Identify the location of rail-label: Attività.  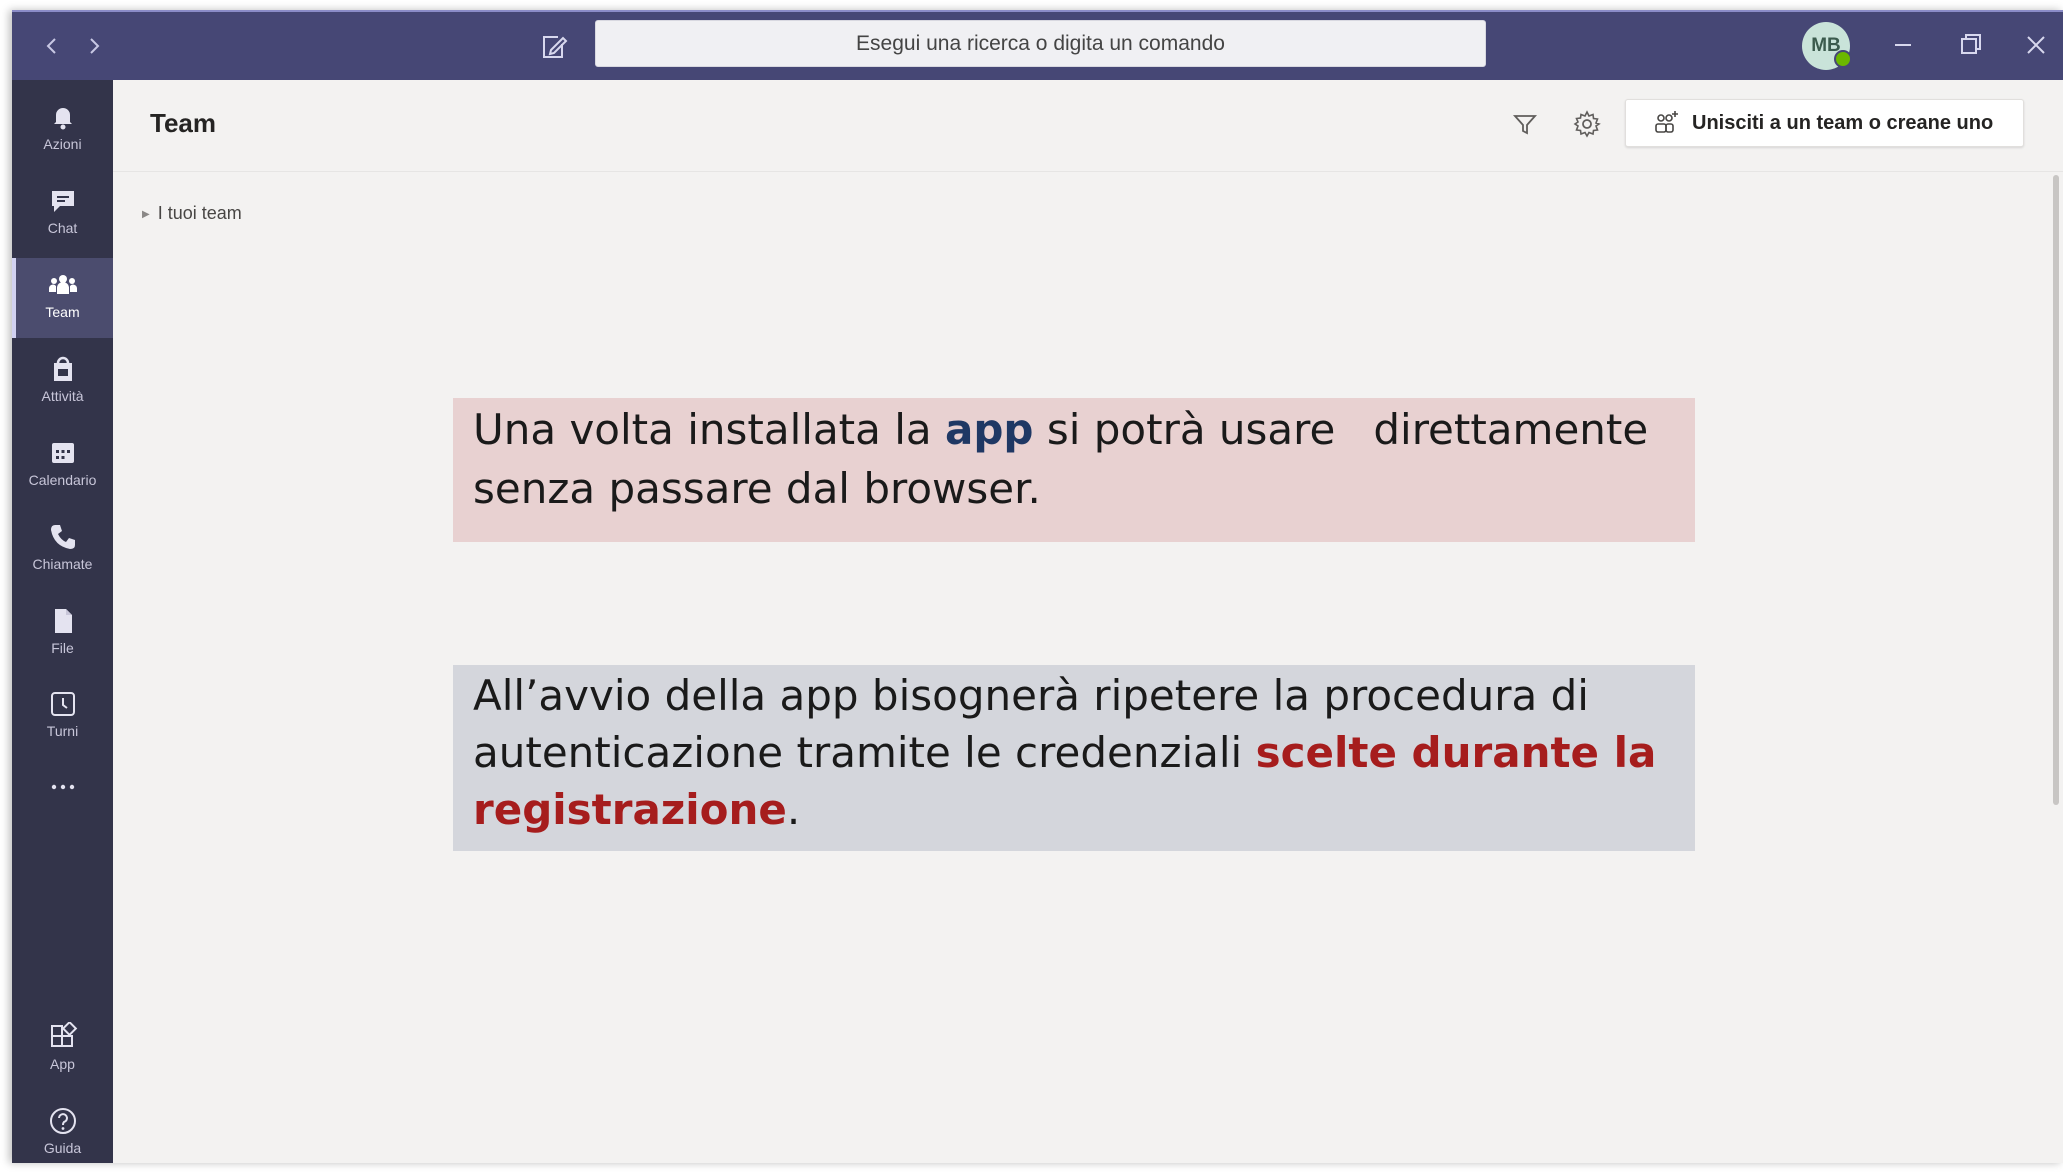
(62, 396).